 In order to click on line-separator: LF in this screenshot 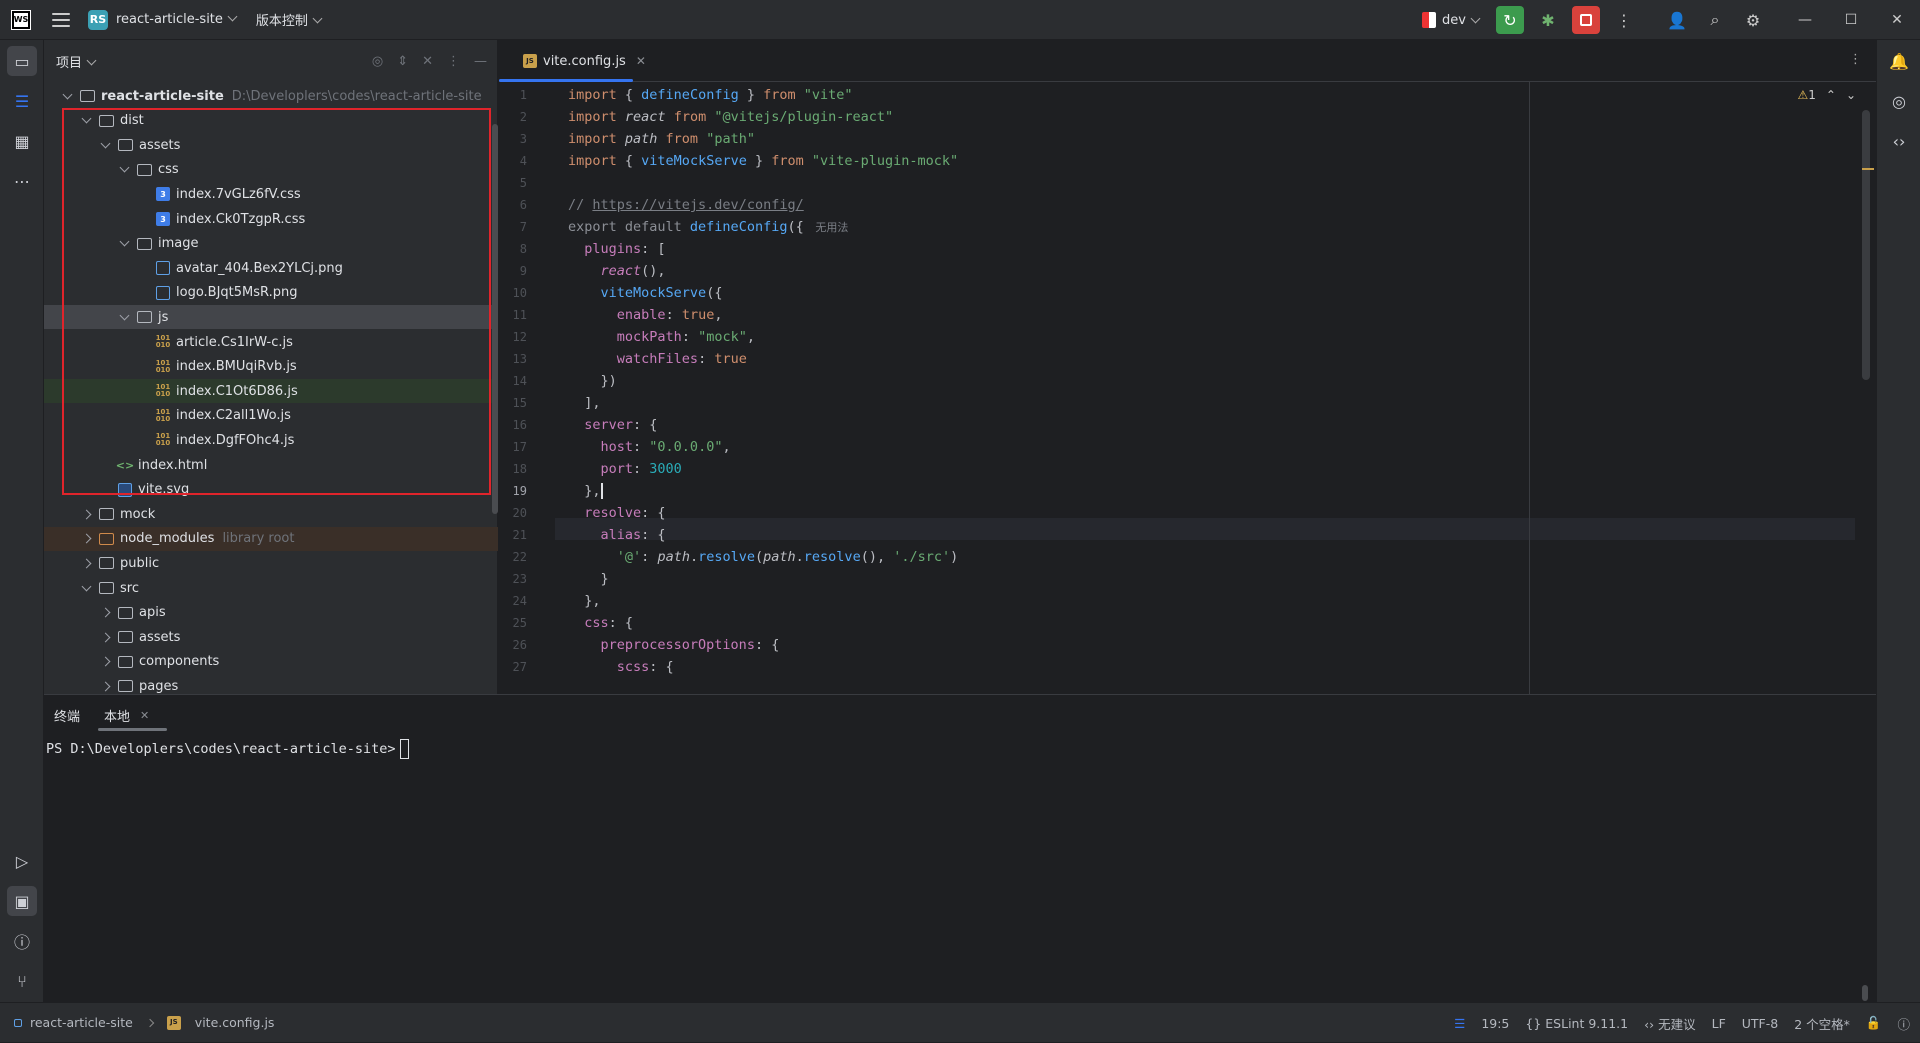, I will do `click(1719, 1023)`.